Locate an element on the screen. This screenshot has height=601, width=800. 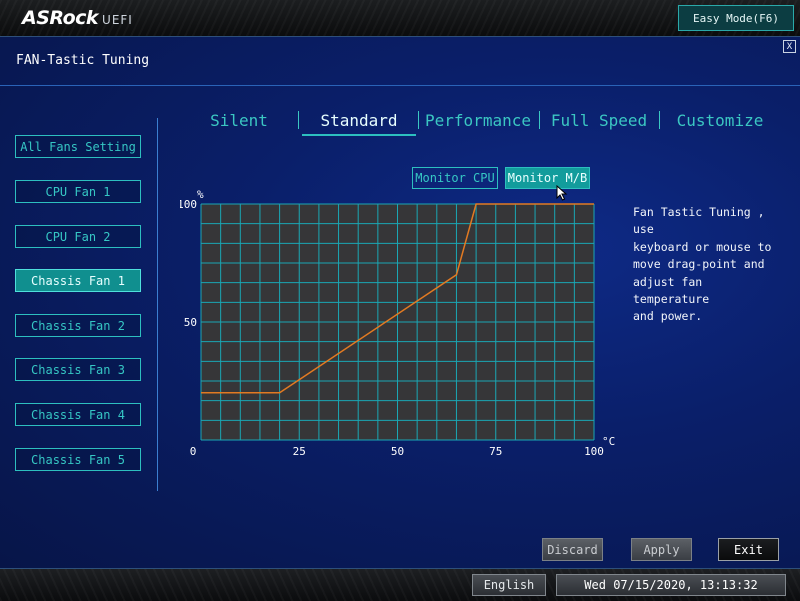
exit-button: Exit is located at coordinates (748, 549).